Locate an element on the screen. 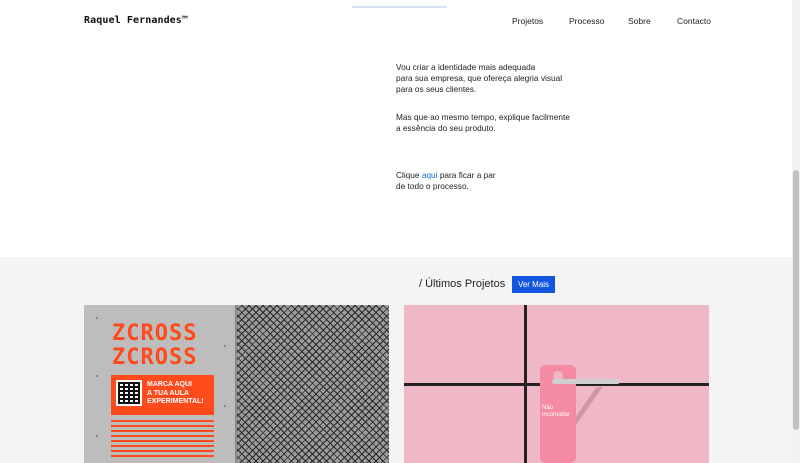 The width and height of the screenshot is (800, 463). handle-shadow is located at coordinates (624, 412).